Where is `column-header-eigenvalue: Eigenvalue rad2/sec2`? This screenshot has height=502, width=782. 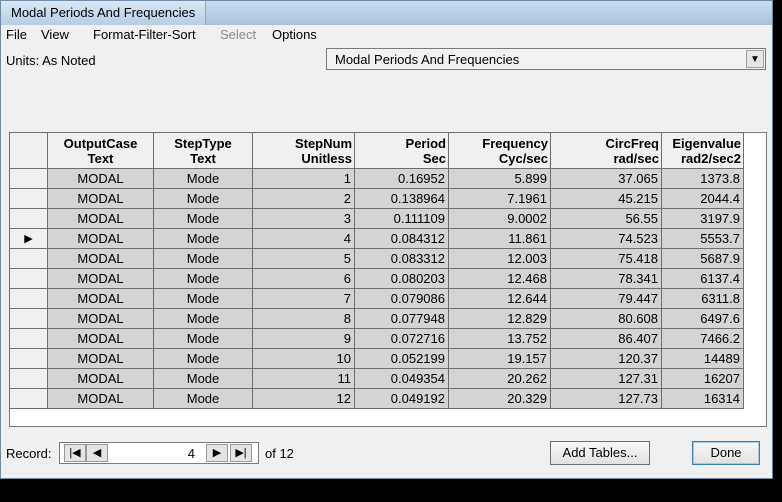 column-header-eigenvalue: Eigenvalue rad2/sec2 is located at coordinates (702, 150).